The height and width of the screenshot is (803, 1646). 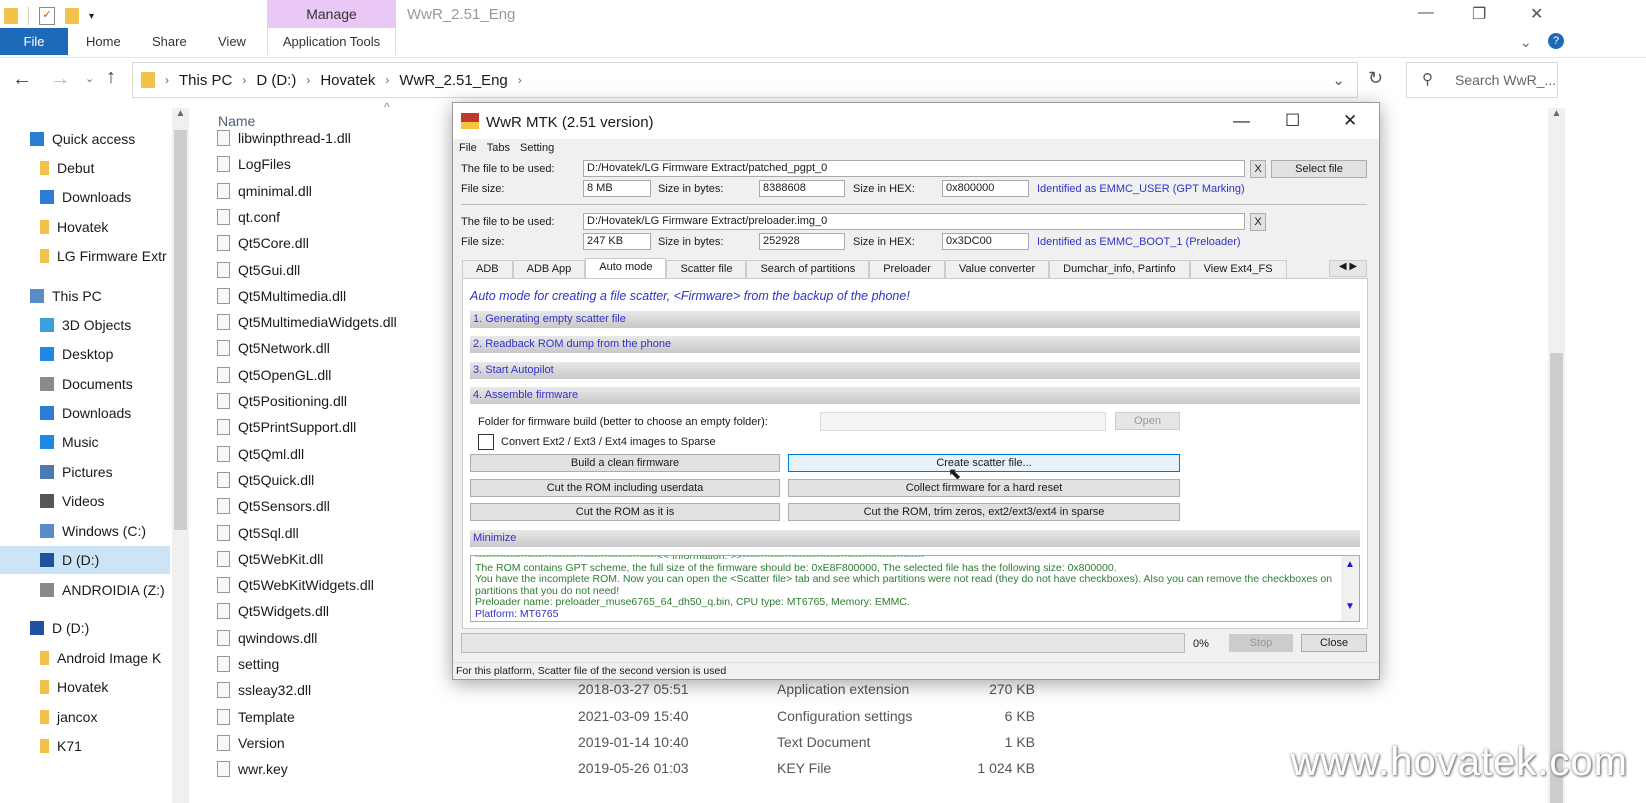 What do you see at coordinates (1119, 269) in the screenshot?
I see `tab-dumchar-info-partinfo: Dumchar_info, Partinfo` at bounding box center [1119, 269].